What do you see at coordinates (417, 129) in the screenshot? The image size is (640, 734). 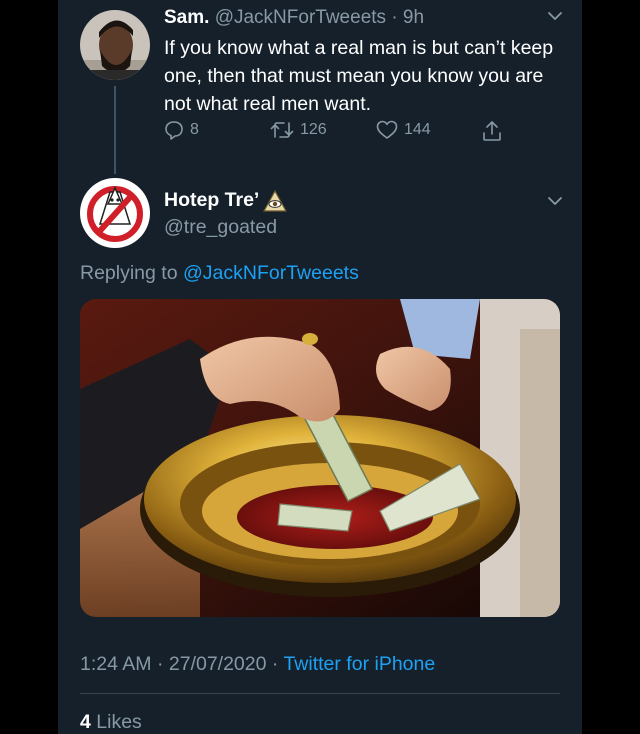 I see `like-count: 144` at bounding box center [417, 129].